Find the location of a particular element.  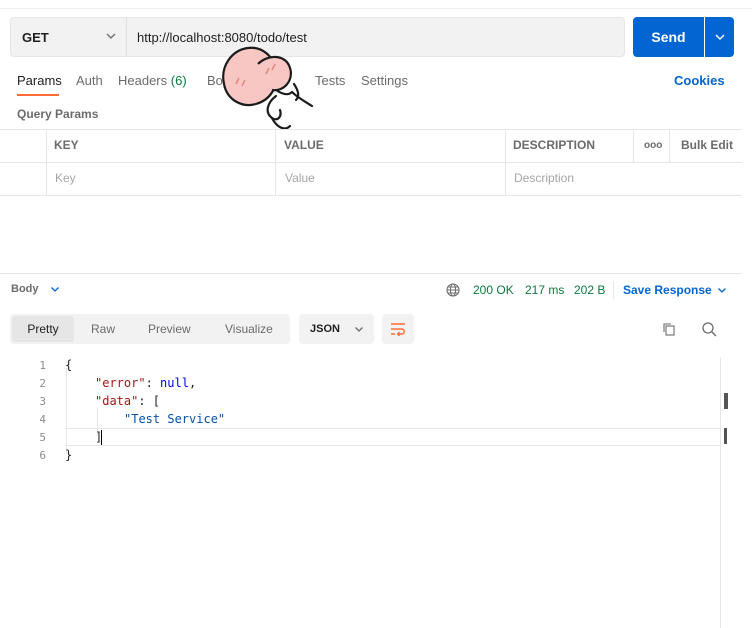

bulk-edit-button: Bulk Edit is located at coordinates (707, 145).